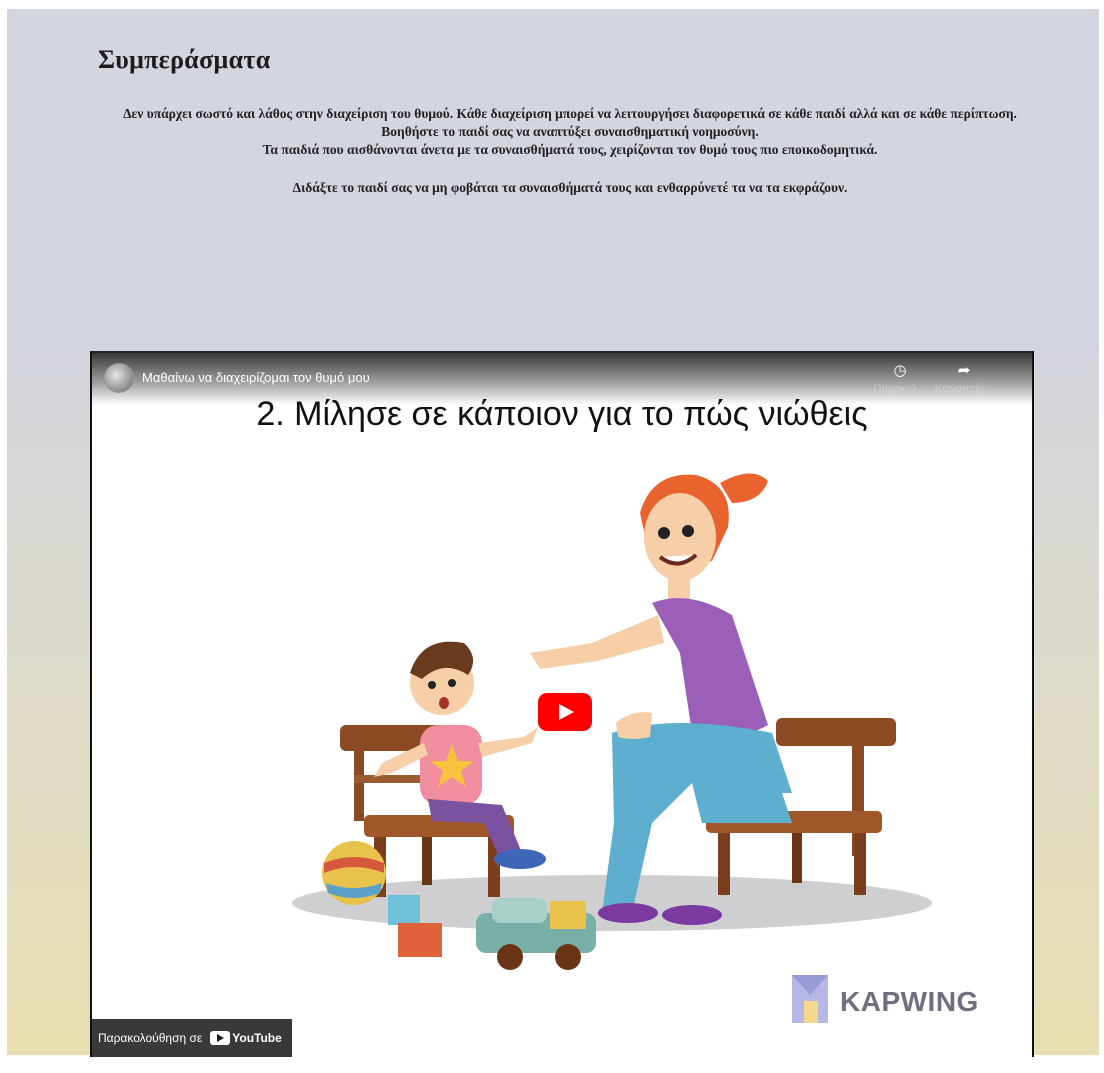 Image resolution: width=1104 pixels, height=1073 pixels. I want to click on page-title: Συμπεράσματα, so click(184, 59).